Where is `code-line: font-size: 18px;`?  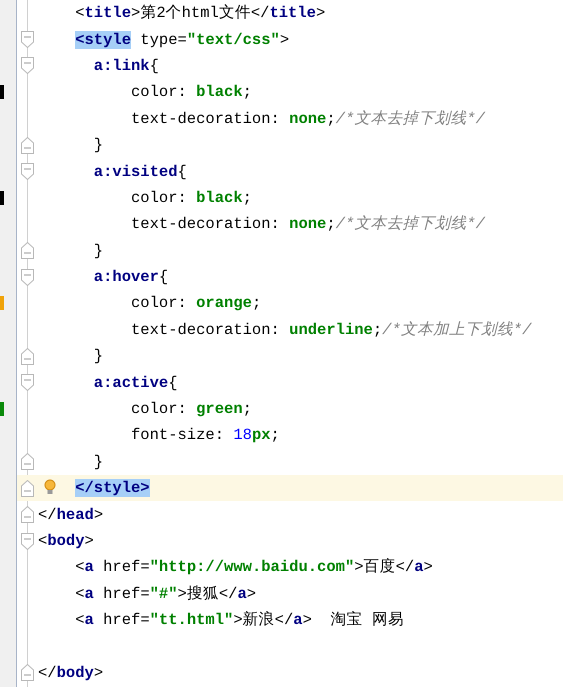 code-line: font-size: 18px; is located at coordinates (205, 435).